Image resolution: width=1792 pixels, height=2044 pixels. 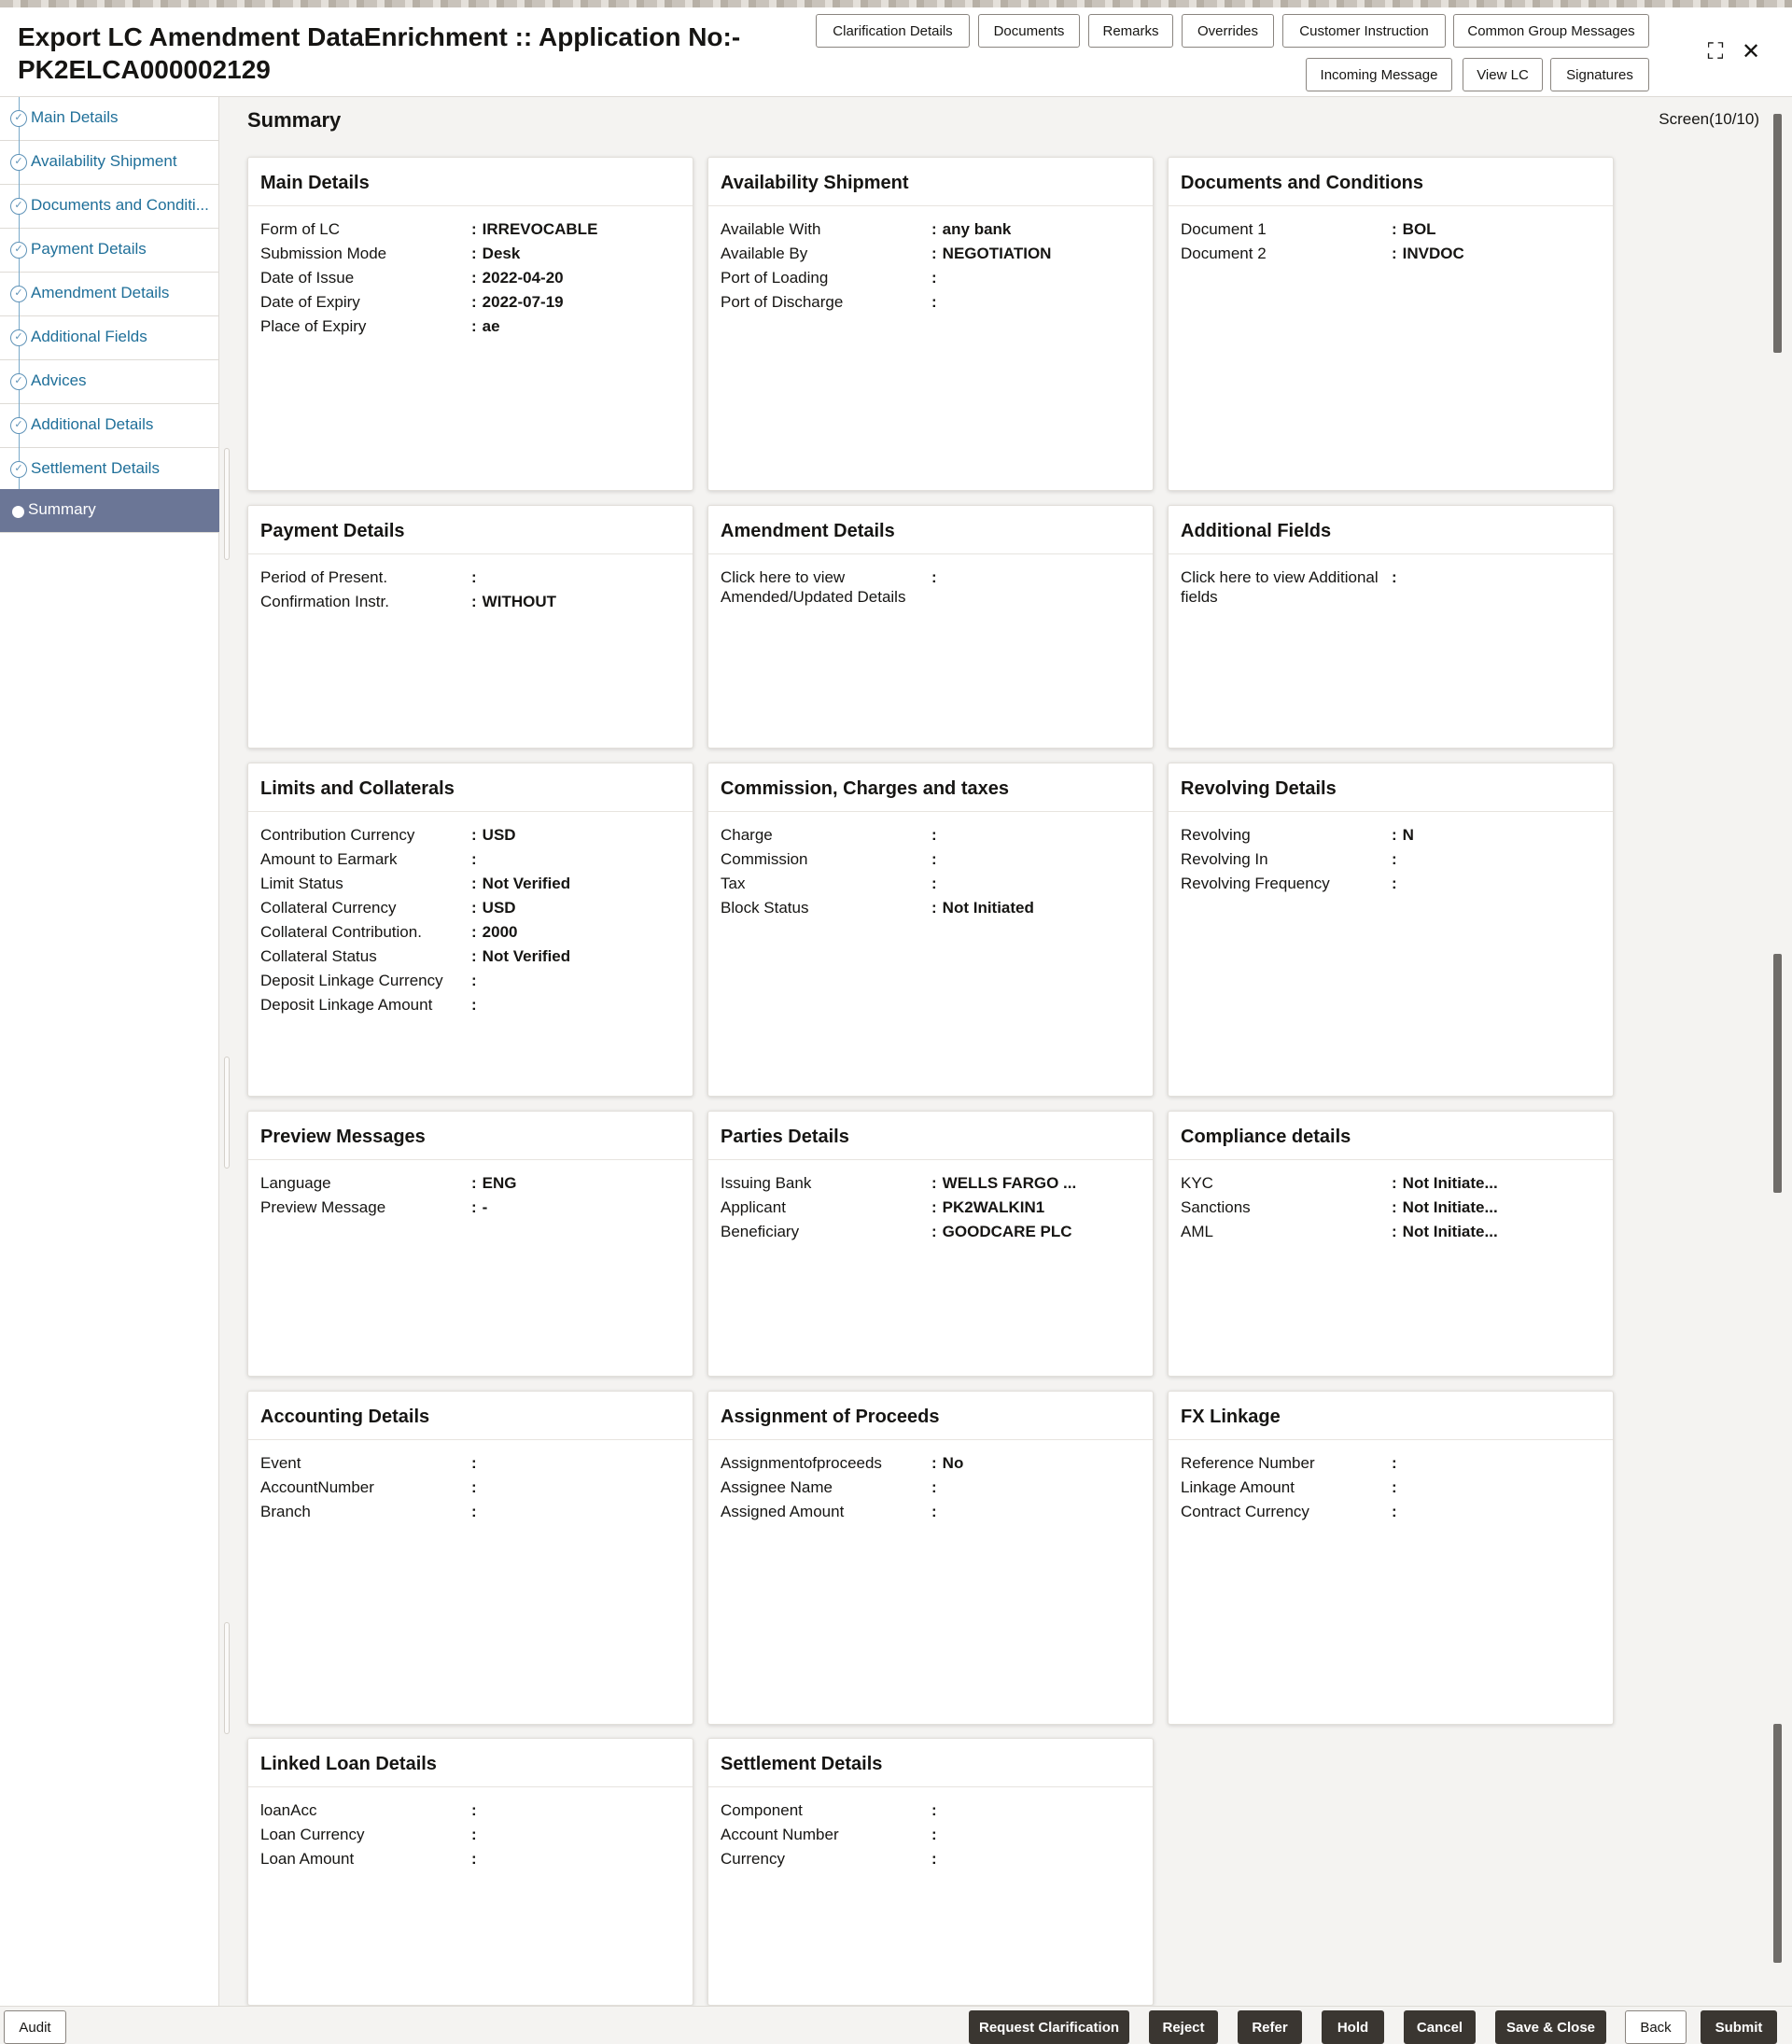 I want to click on hold-button: Hold, so click(x=1353, y=2027).